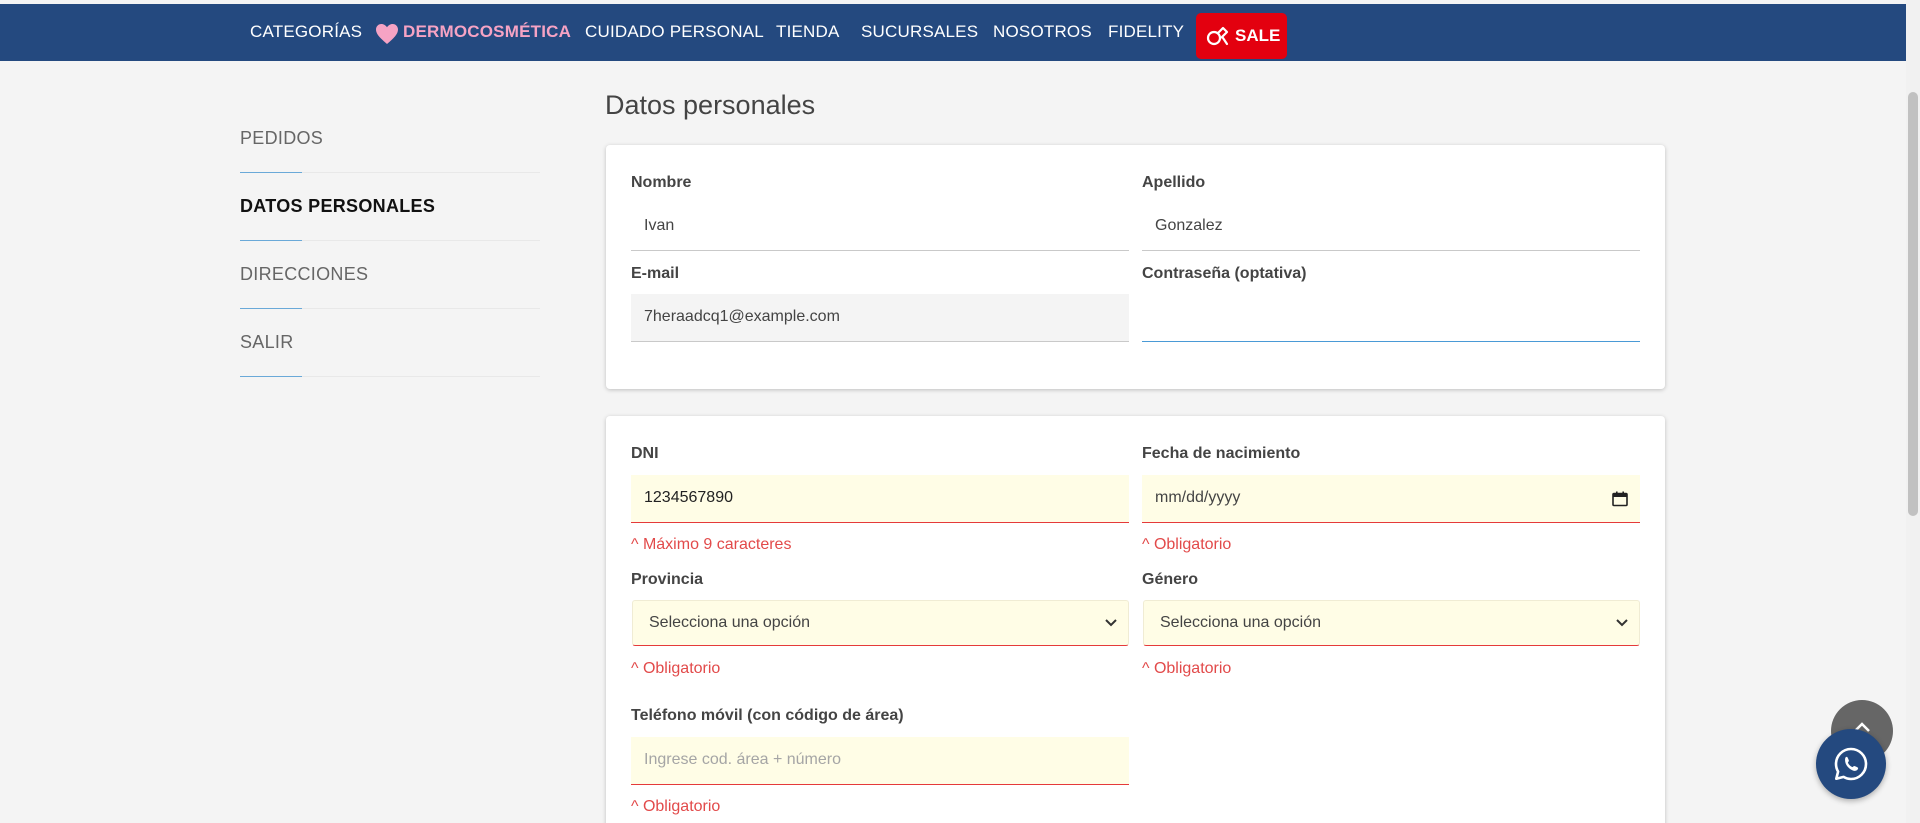 This screenshot has width=1920, height=823. Describe the element at coordinates (487, 32) in the screenshot. I see `nav-item-dermocosmetica: DERMOCOSMÉTICA` at that location.